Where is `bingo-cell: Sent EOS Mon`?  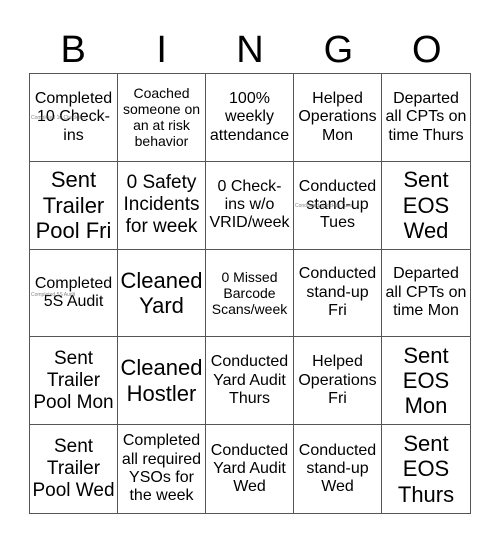
bingo-cell: Sent EOS Mon is located at coordinates (426, 381).